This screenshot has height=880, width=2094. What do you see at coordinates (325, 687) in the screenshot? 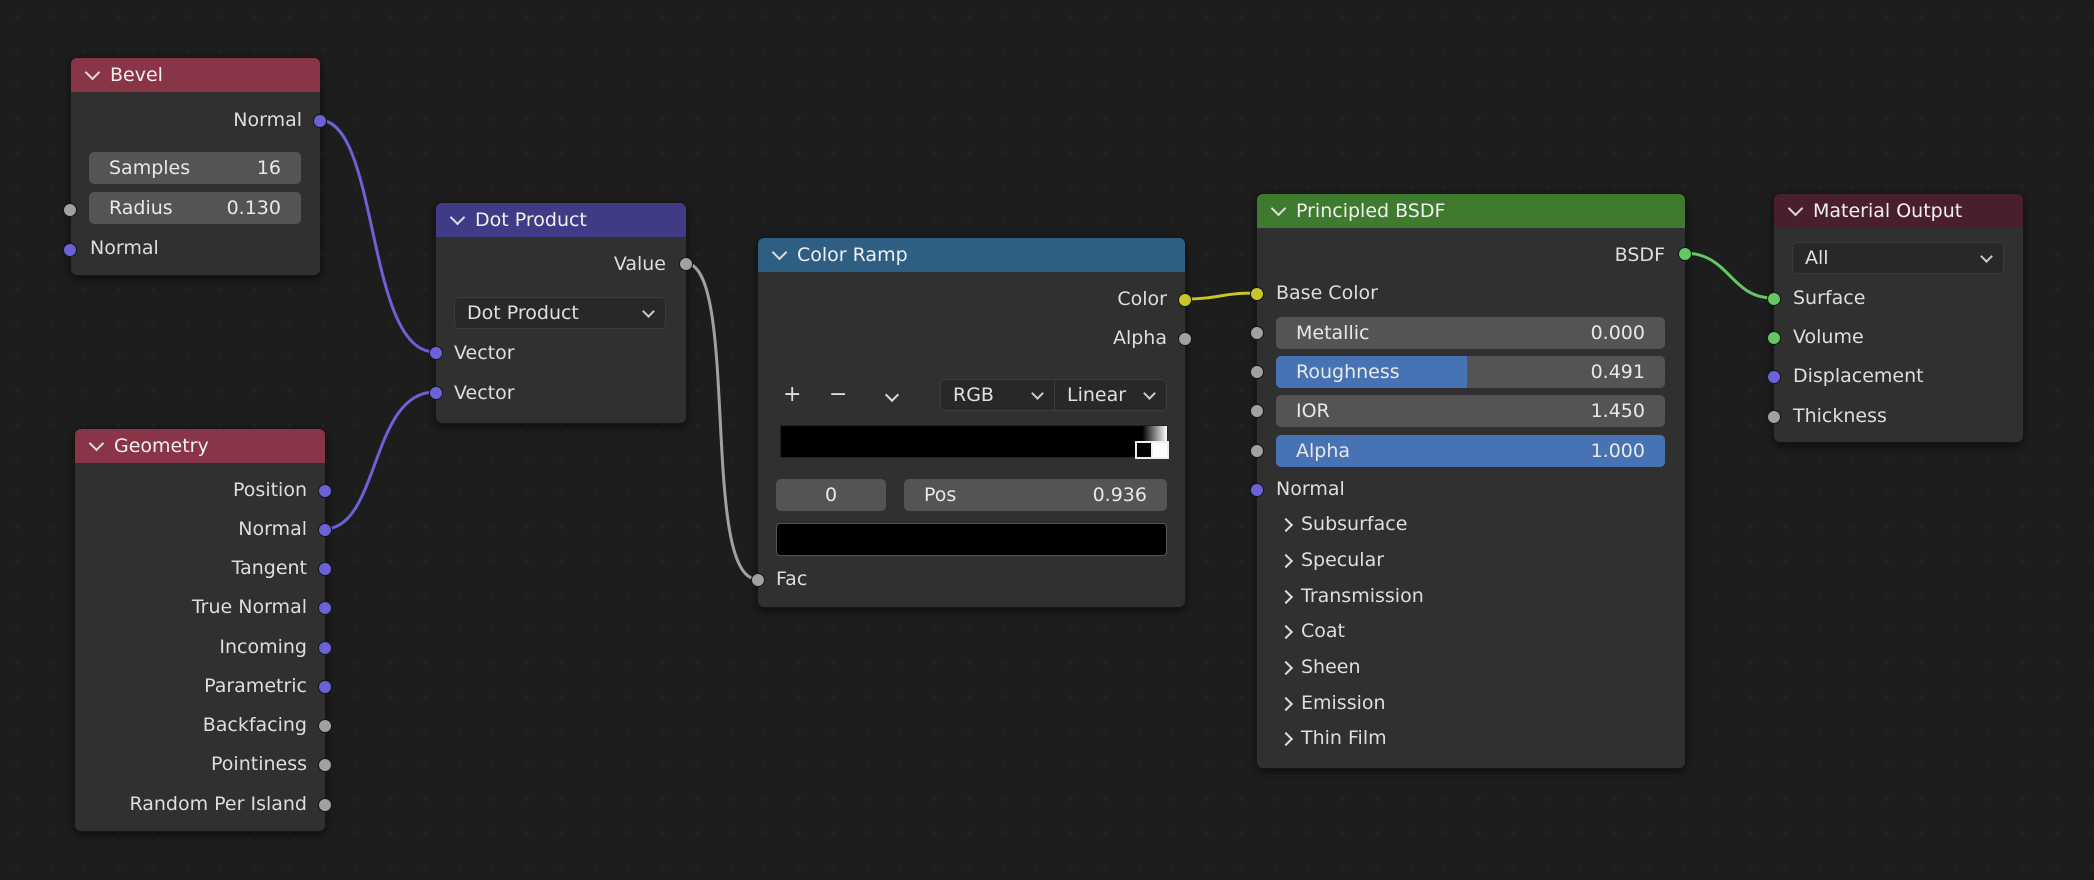
I see `parametric-socket` at bounding box center [325, 687].